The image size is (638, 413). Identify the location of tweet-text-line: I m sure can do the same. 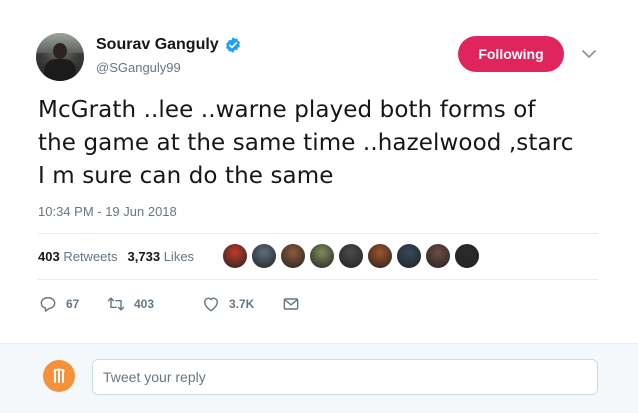
(186, 176).